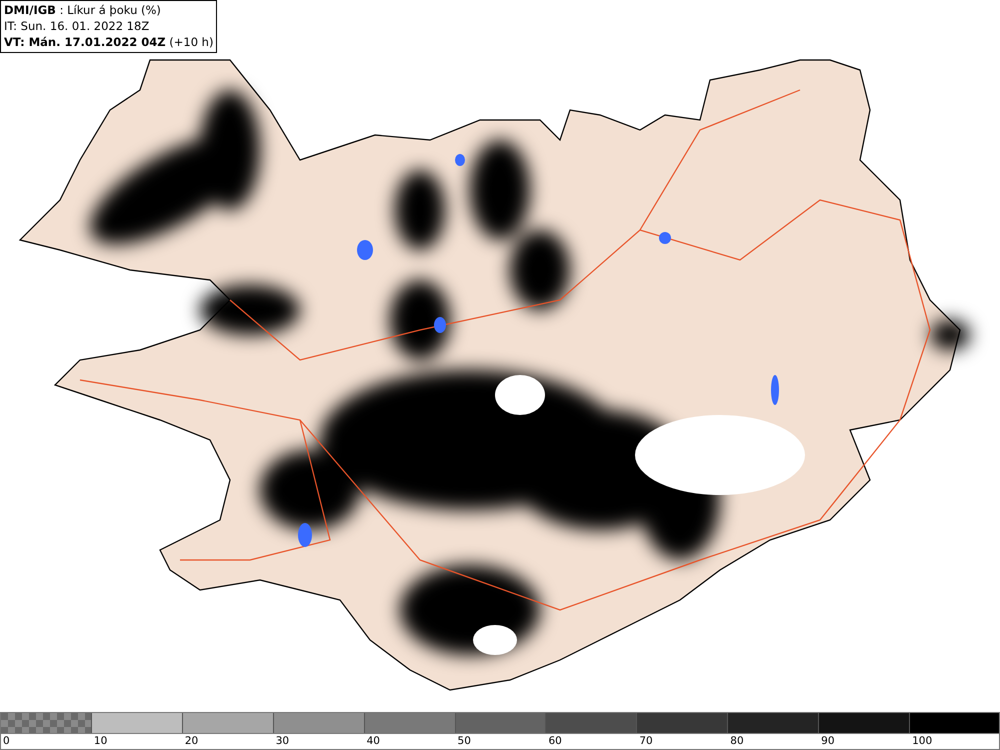  Describe the element at coordinates (737, 741) in the screenshot. I see `legend-label: 80` at that location.